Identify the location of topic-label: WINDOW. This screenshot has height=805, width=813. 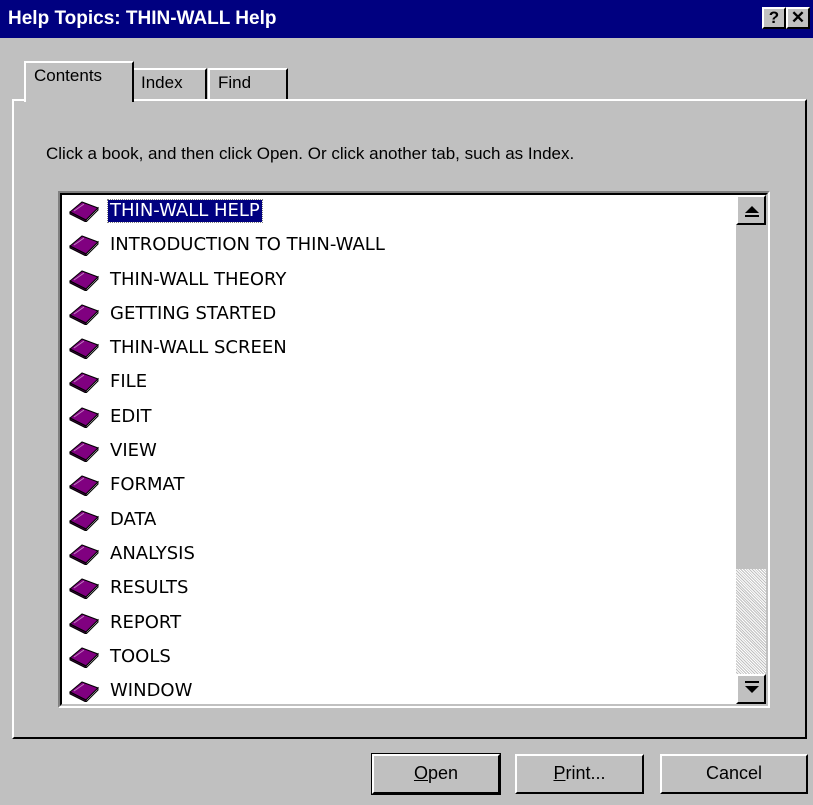
(151, 691).